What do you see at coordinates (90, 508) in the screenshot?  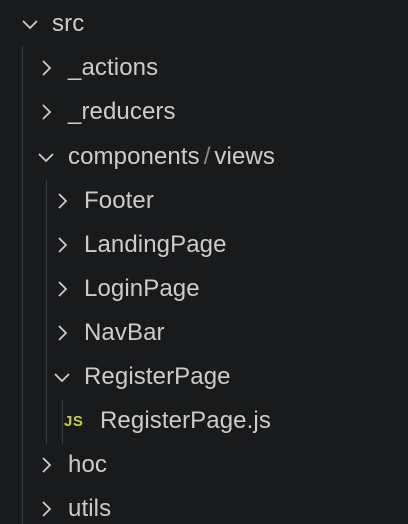 I see `tree-item-label: utils` at bounding box center [90, 508].